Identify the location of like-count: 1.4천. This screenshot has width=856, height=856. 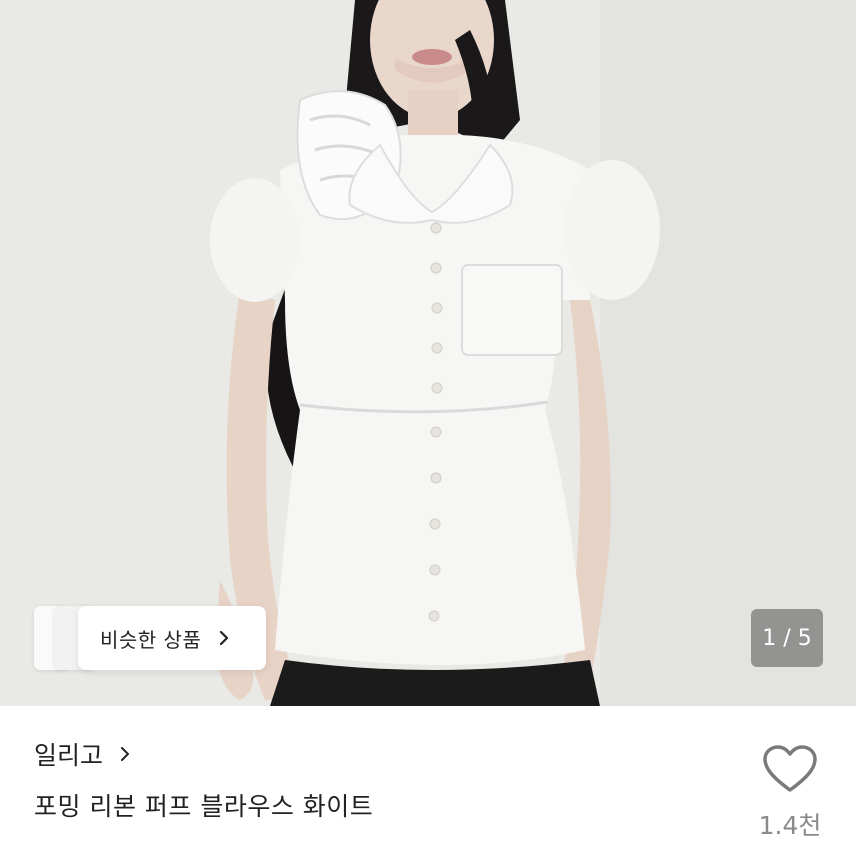
(790, 825).